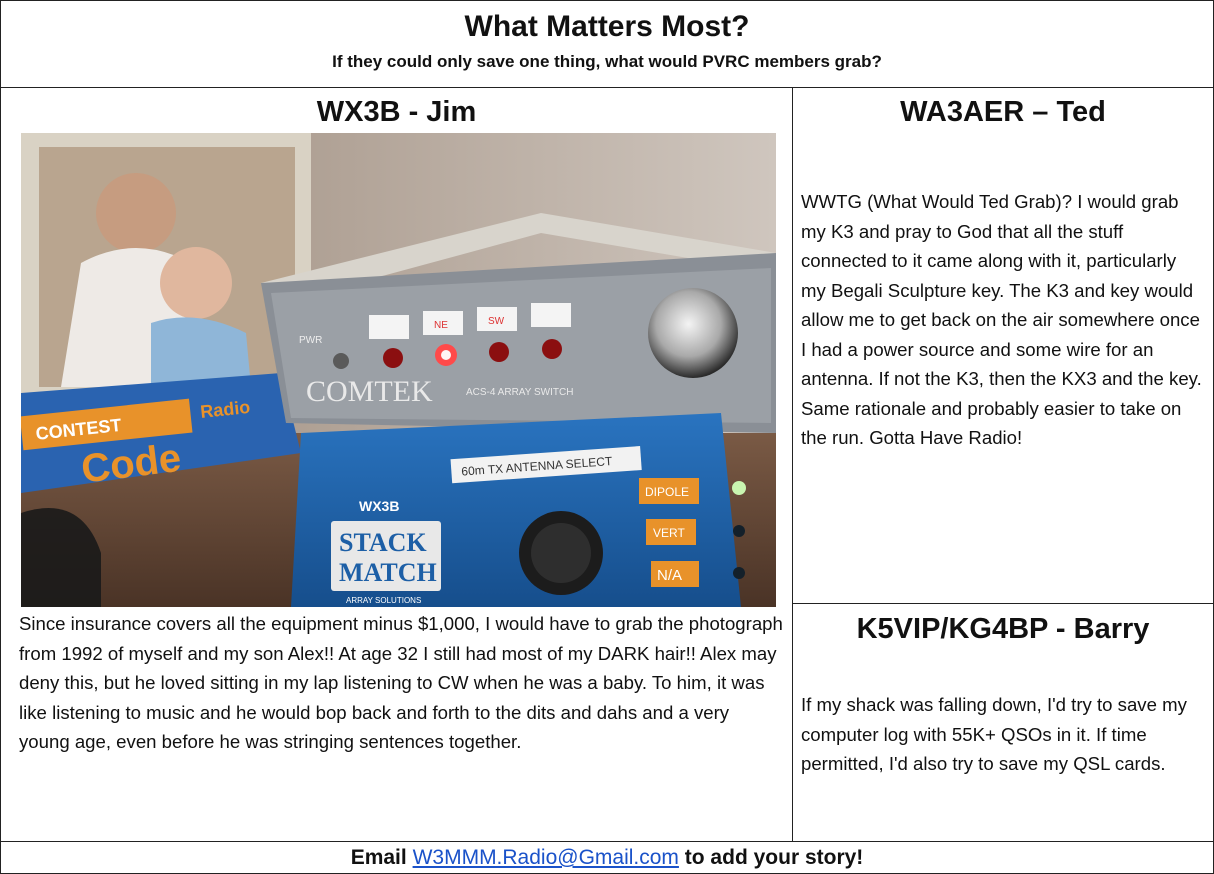 The width and height of the screenshot is (1214, 874). I want to click on comtek-model: ACS-4 ARRAY SWITCH, so click(519, 392).